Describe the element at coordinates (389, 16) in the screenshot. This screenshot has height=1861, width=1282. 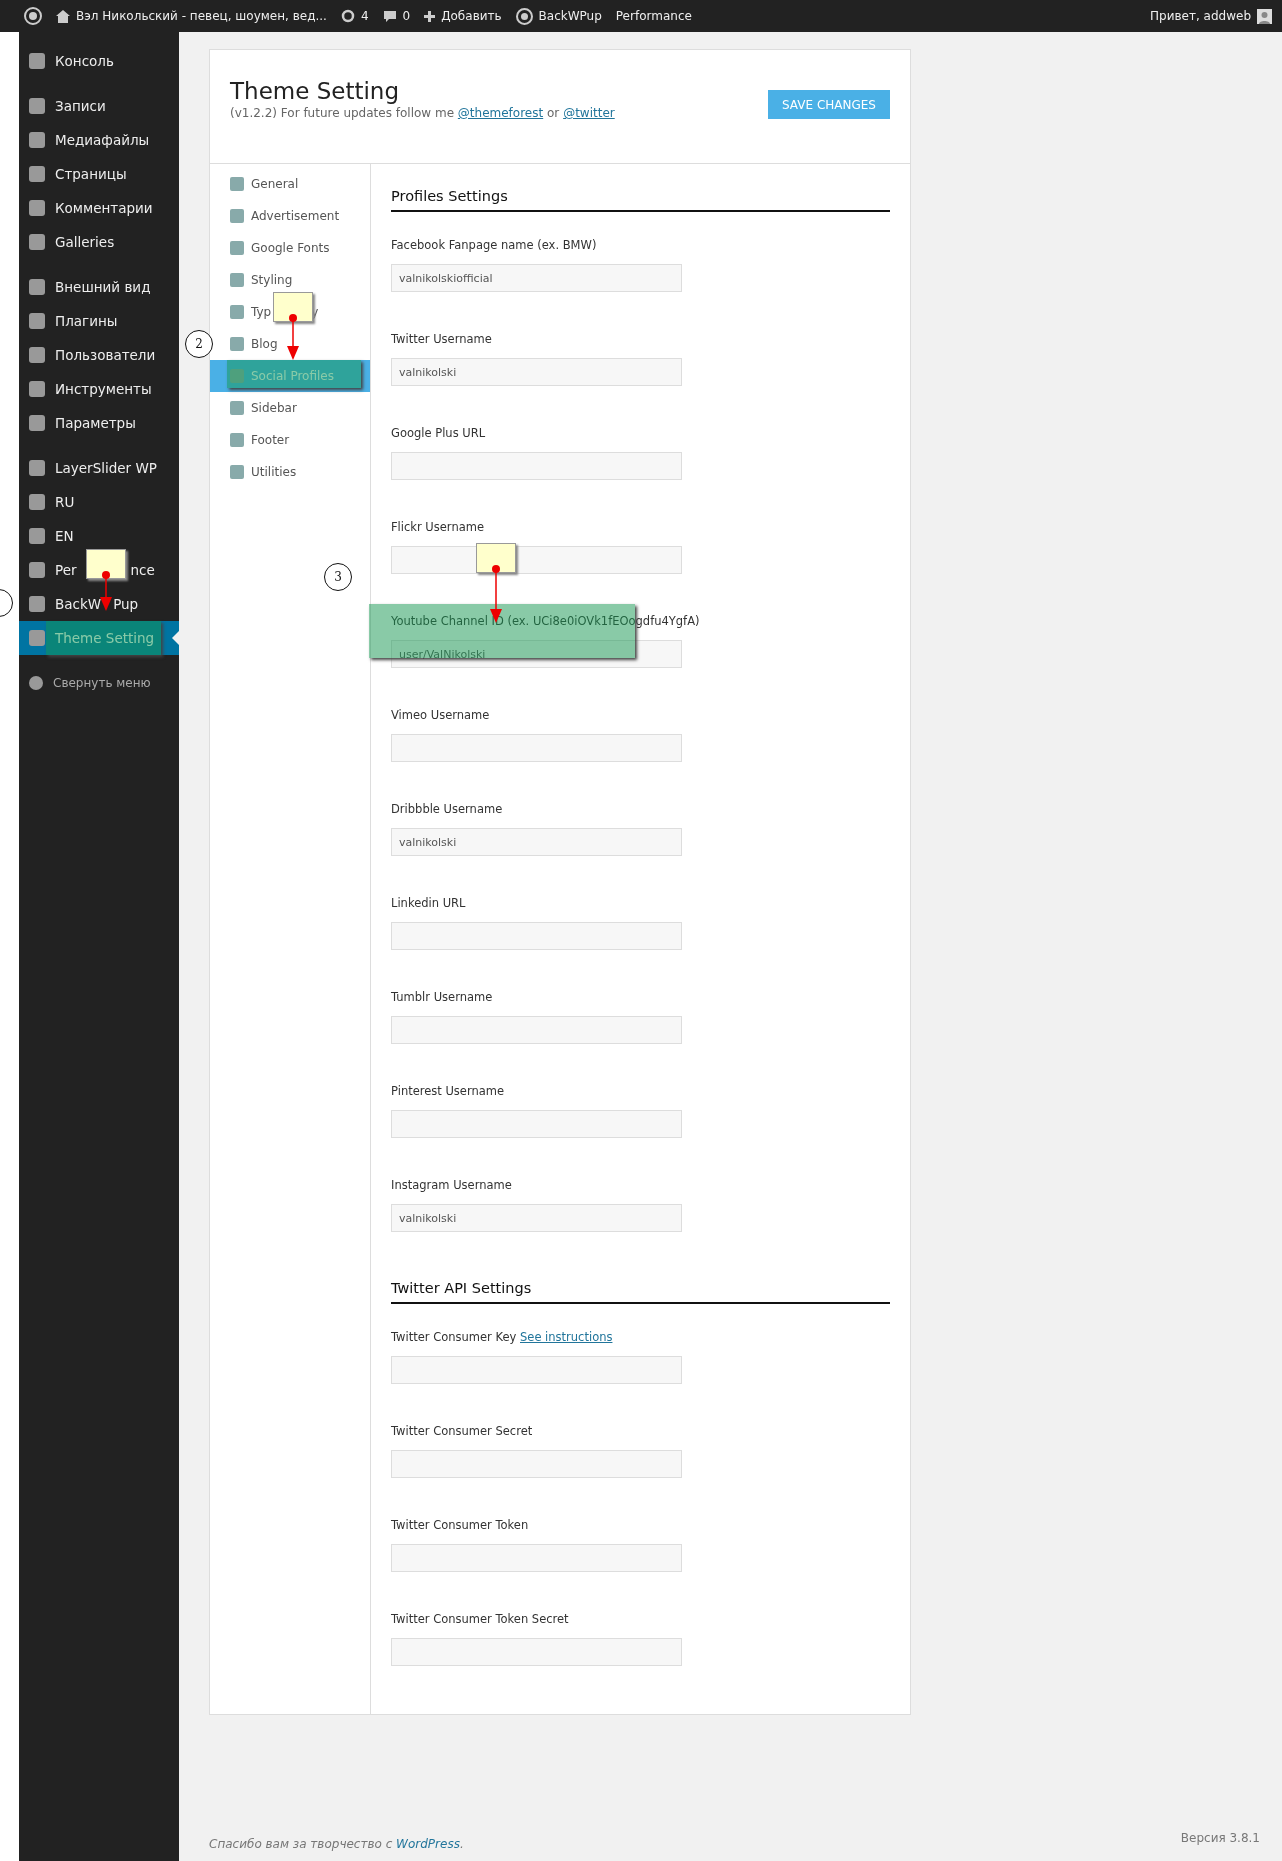
I see `comment-icon` at that location.